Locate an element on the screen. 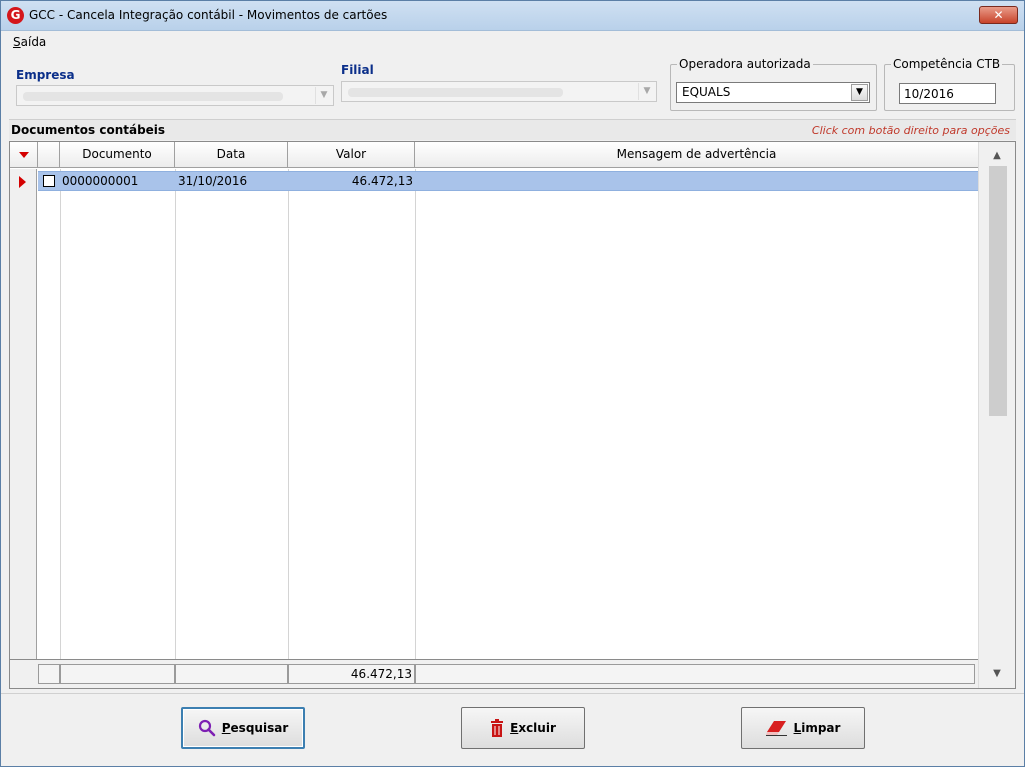  competencia-field is located at coordinates (947, 93).